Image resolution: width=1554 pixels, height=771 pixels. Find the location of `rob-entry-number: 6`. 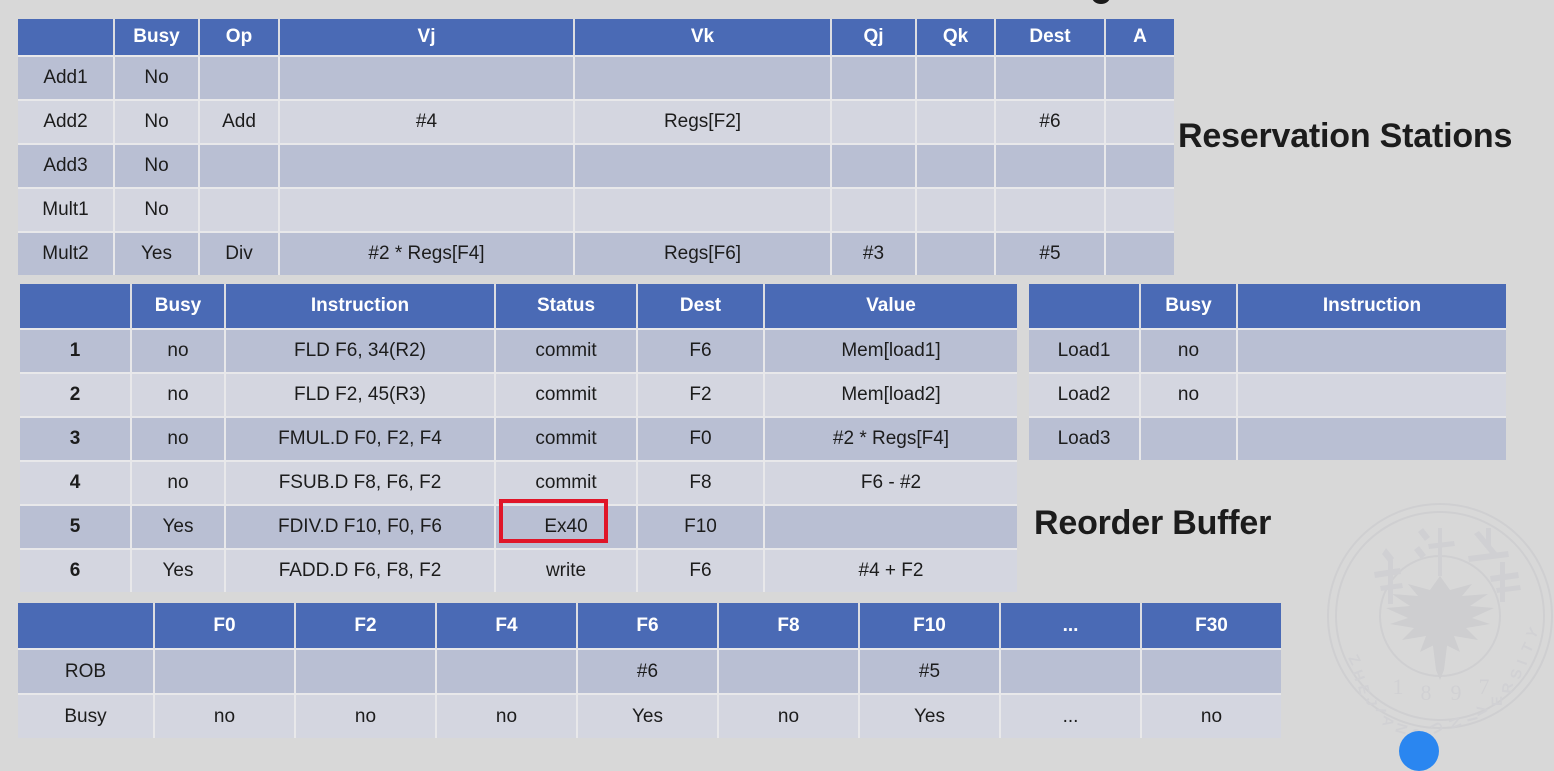

rob-entry-number: 6 is located at coordinates (76, 571).